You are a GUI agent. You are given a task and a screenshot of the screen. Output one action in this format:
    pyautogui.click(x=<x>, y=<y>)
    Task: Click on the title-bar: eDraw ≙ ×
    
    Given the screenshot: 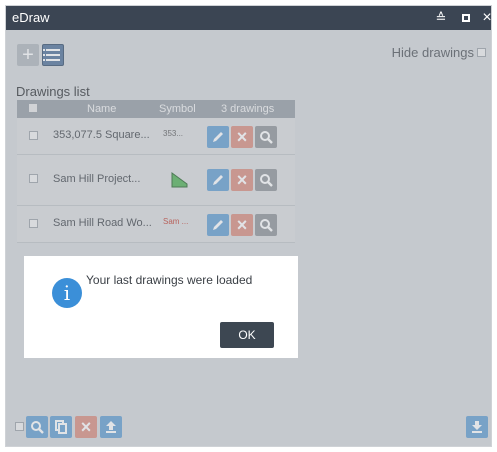 What is the action you would take?
    pyautogui.click(x=248, y=18)
    